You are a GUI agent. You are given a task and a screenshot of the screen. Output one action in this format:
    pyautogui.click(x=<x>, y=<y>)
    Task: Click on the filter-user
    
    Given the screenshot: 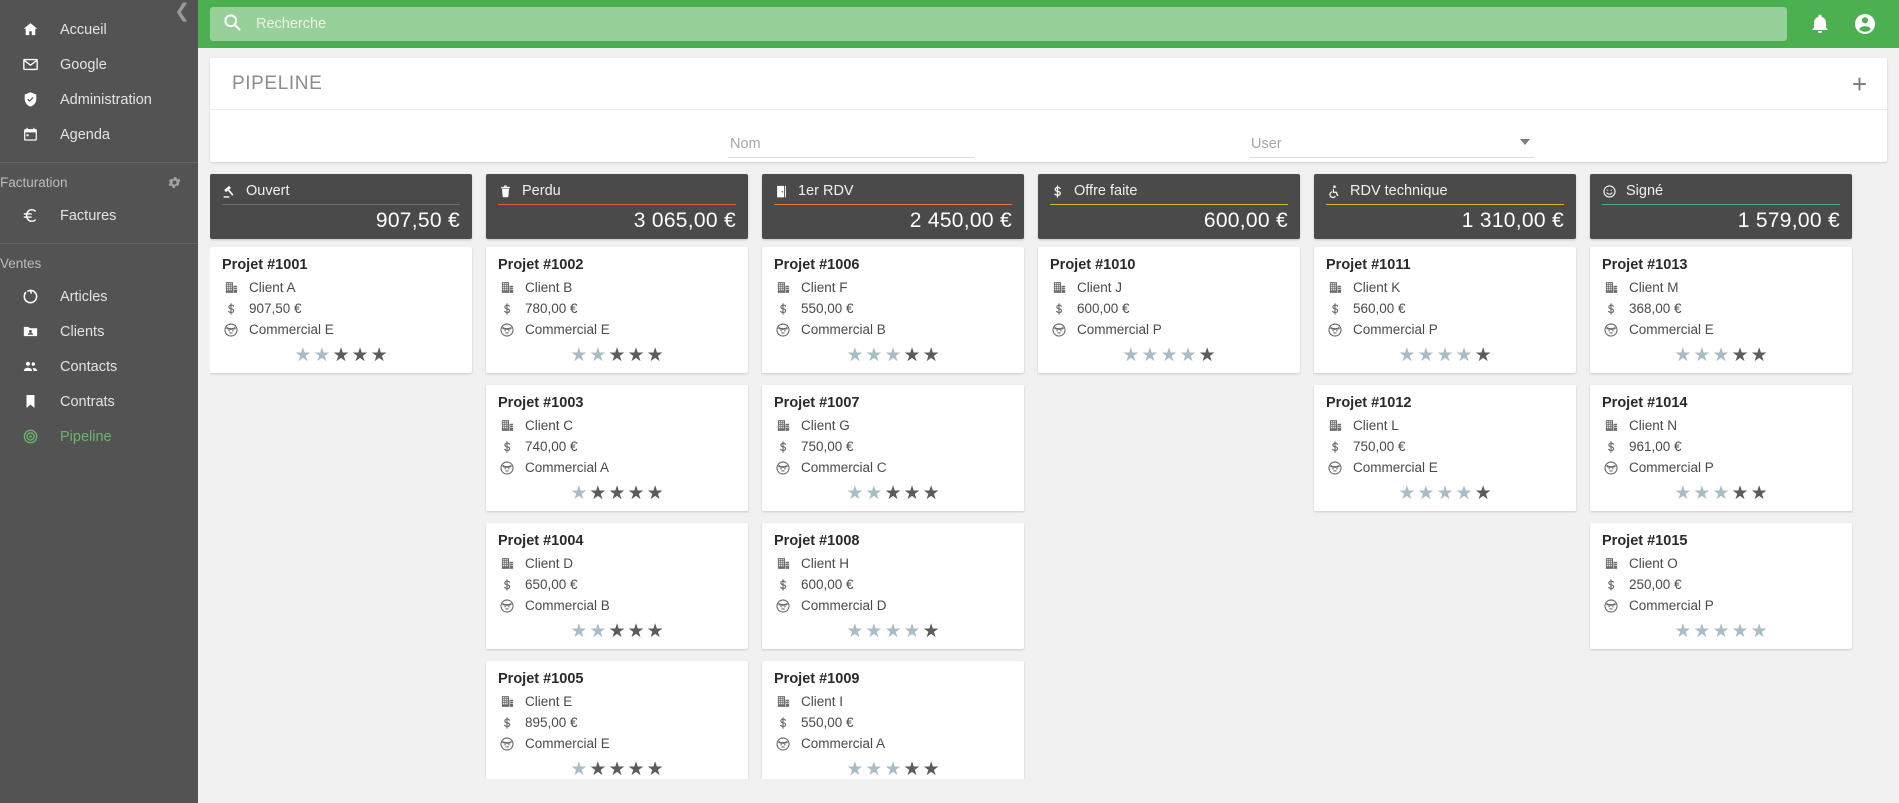 What is the action you would take?
    pyautogui.click(x=1391, y=144)
    